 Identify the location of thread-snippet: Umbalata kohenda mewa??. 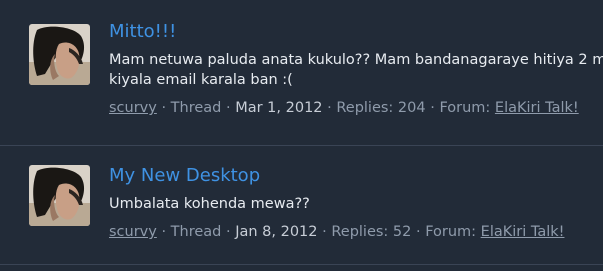
(356, 204).